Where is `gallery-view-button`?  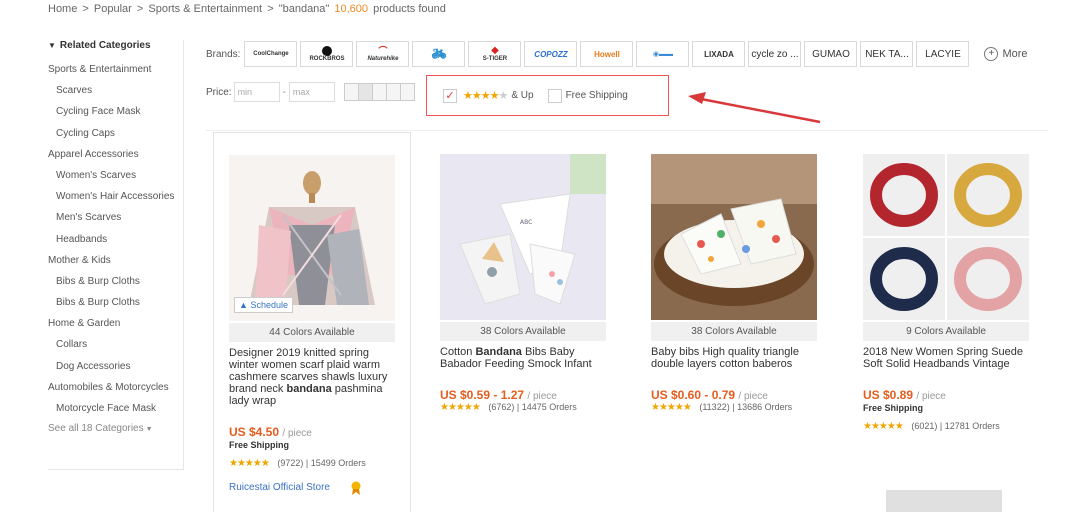
gallery-view-button is located at coordinates (365, 92).